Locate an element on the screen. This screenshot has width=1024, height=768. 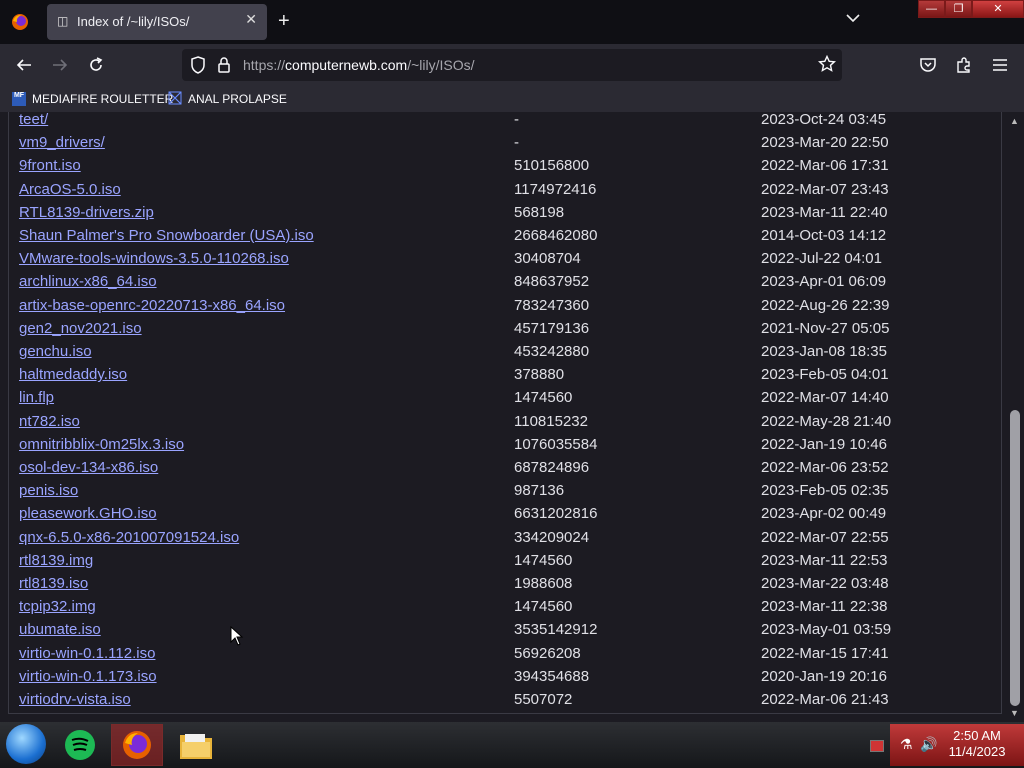
file-link: gen2_nov2021.iso is located at coordinates (80, 328).